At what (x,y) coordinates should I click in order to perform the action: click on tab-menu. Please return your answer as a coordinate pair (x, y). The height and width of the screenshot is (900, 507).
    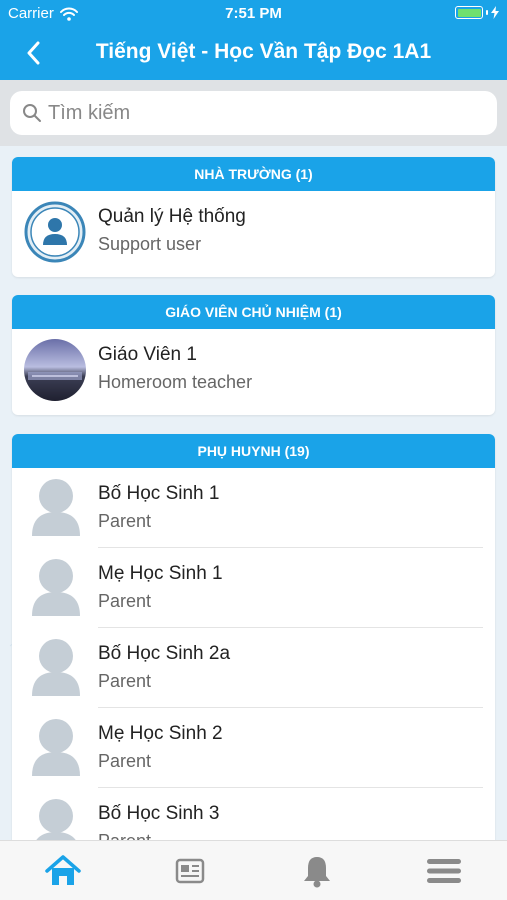
    Looking at the image, I should click on (444, 871).